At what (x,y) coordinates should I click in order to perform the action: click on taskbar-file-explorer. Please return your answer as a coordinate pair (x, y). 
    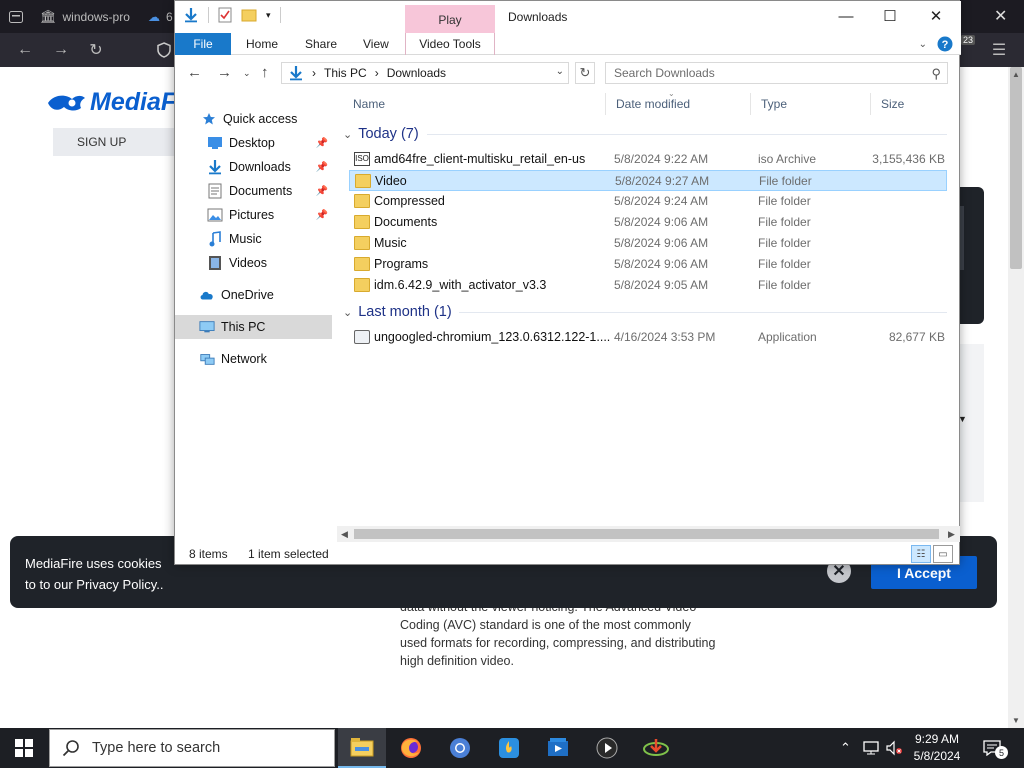
    Looking at the image, I should click on (362, 748).